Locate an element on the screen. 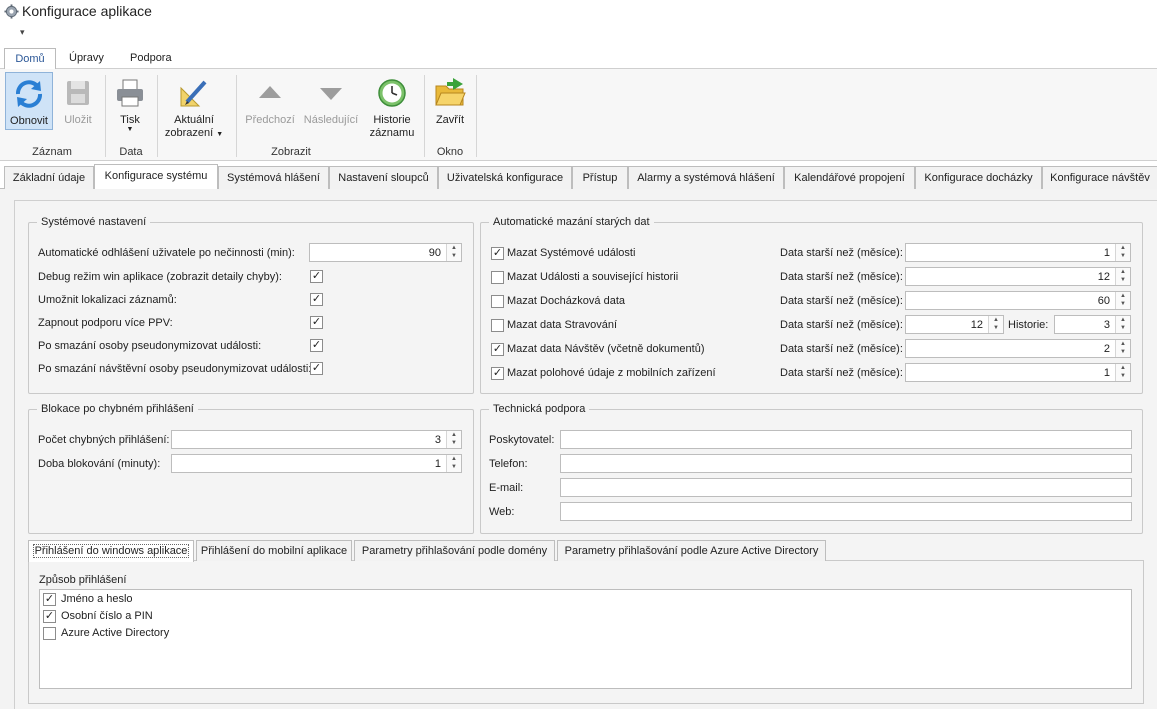 Image resolution: width=1157 pixels, height=709 pixels. pseudonymize-visitor-checkbox: ✓ is located at coordinates (316, 368).